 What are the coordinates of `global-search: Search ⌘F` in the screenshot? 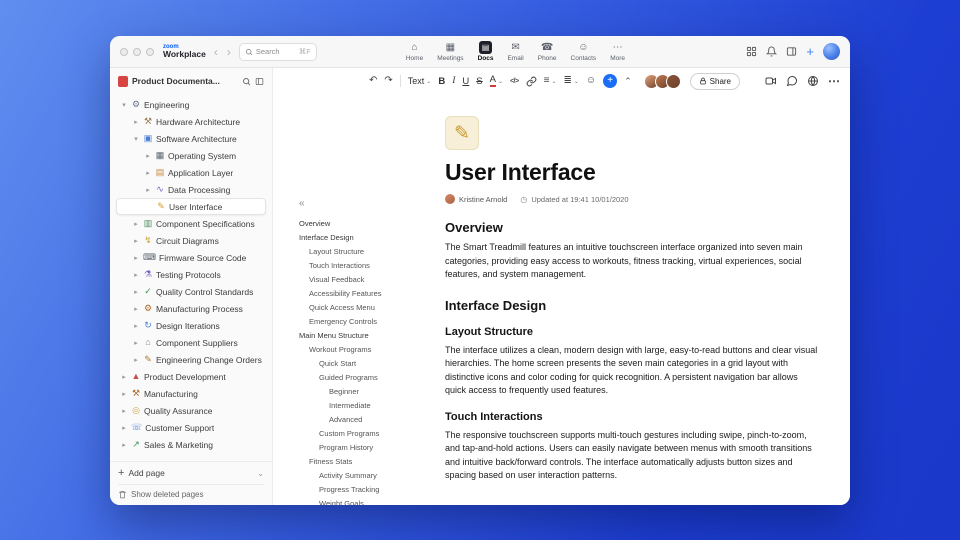 It's located at (277, 51).